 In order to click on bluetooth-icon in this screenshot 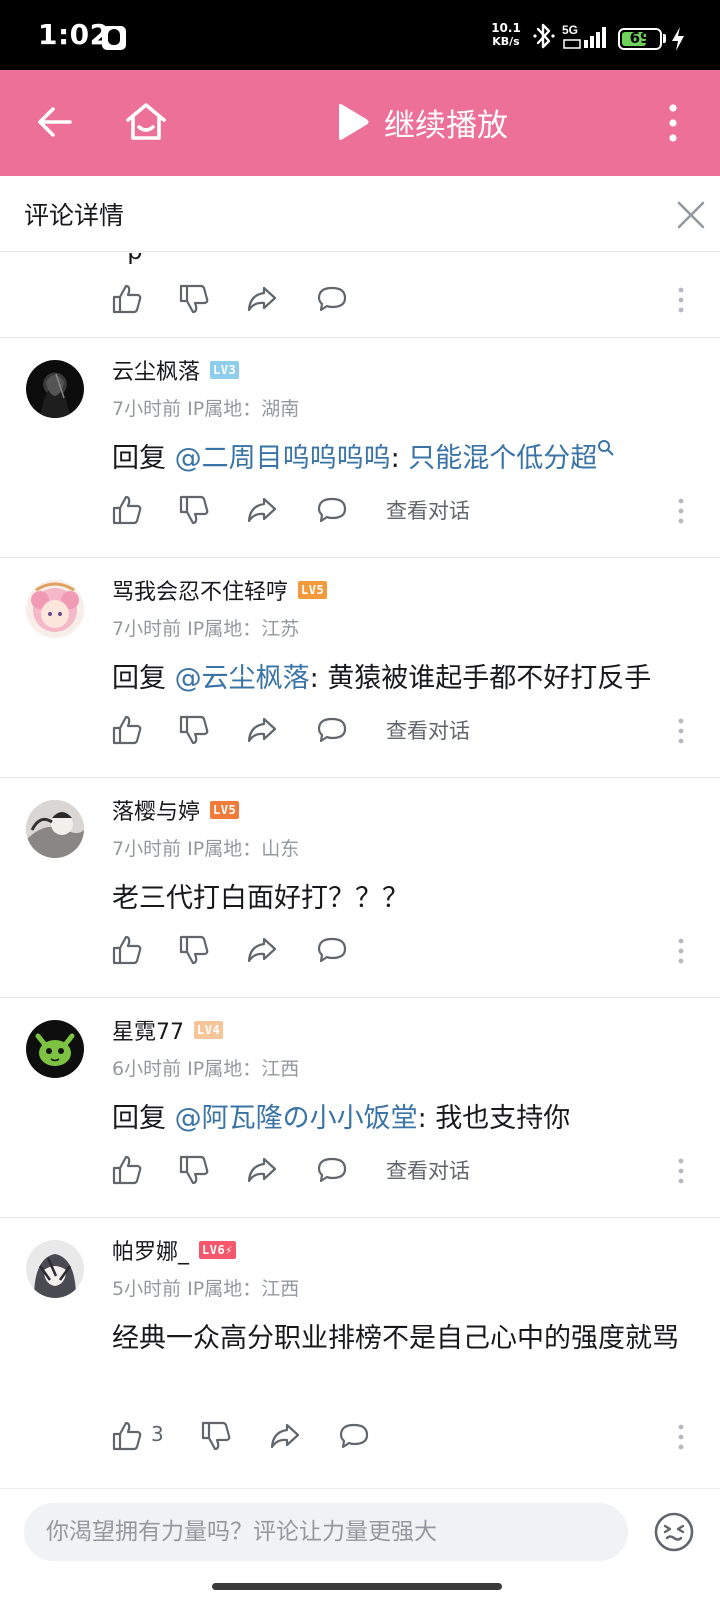, I will do `click(544, 36)`.